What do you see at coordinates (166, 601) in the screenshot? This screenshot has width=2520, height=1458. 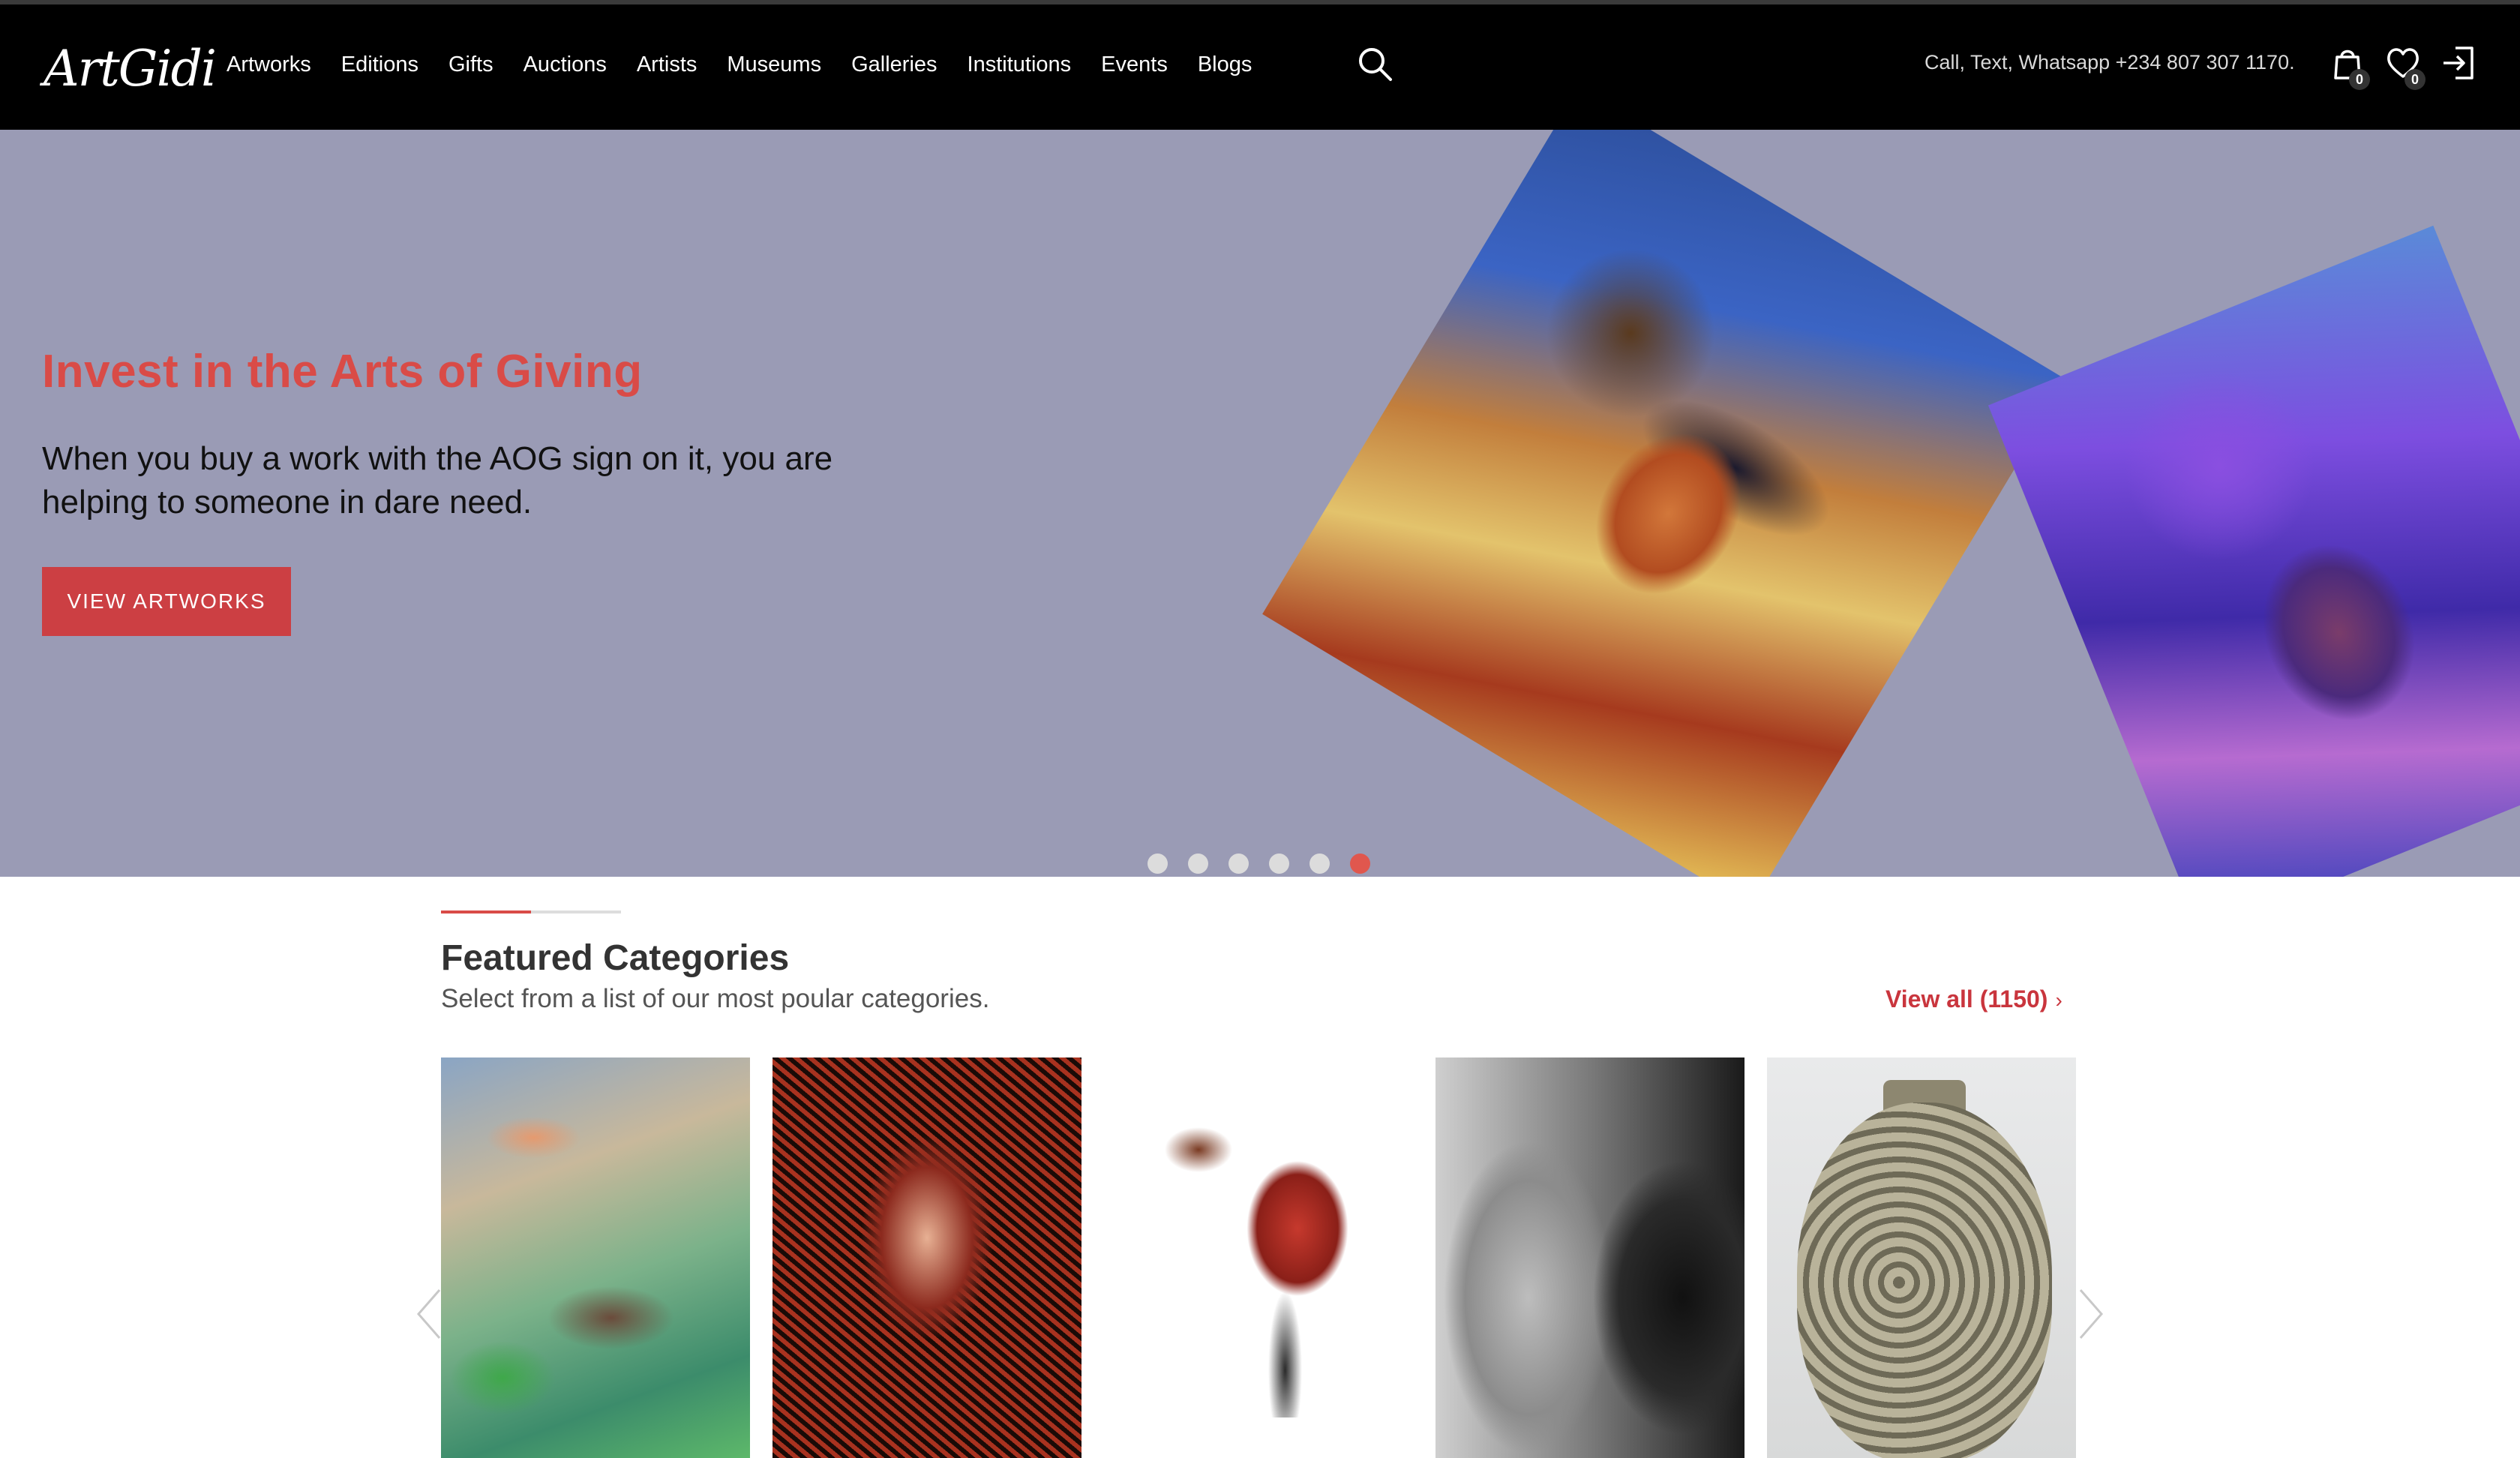 I see `view-artworks-button: VIEW ARTWORKS` at bounding box center [166, 601].